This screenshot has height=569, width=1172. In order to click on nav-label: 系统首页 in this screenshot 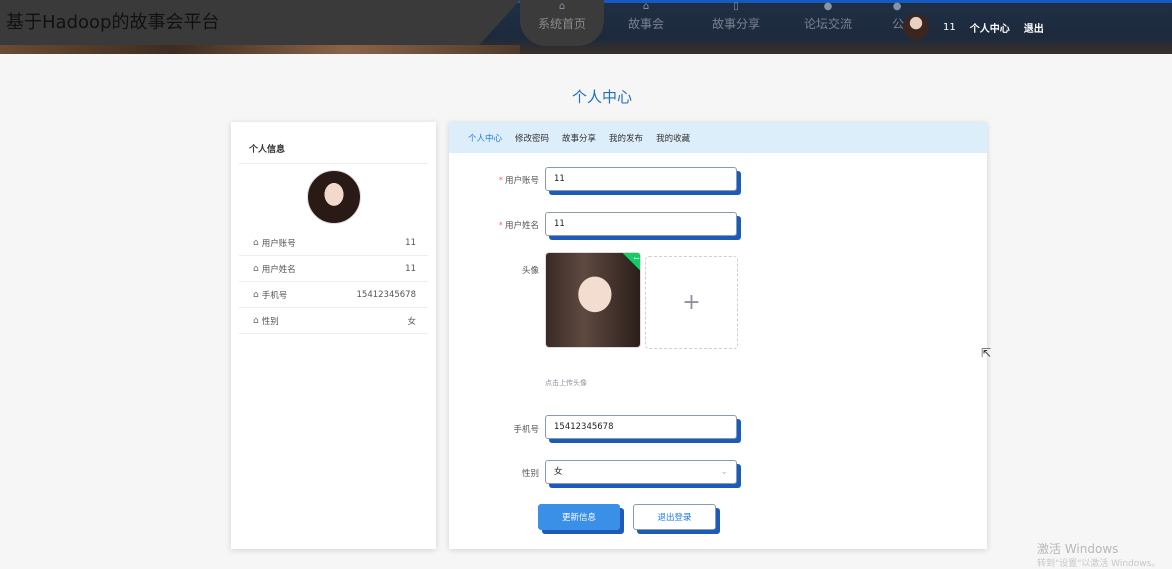, I will do `click(562, 24)`.